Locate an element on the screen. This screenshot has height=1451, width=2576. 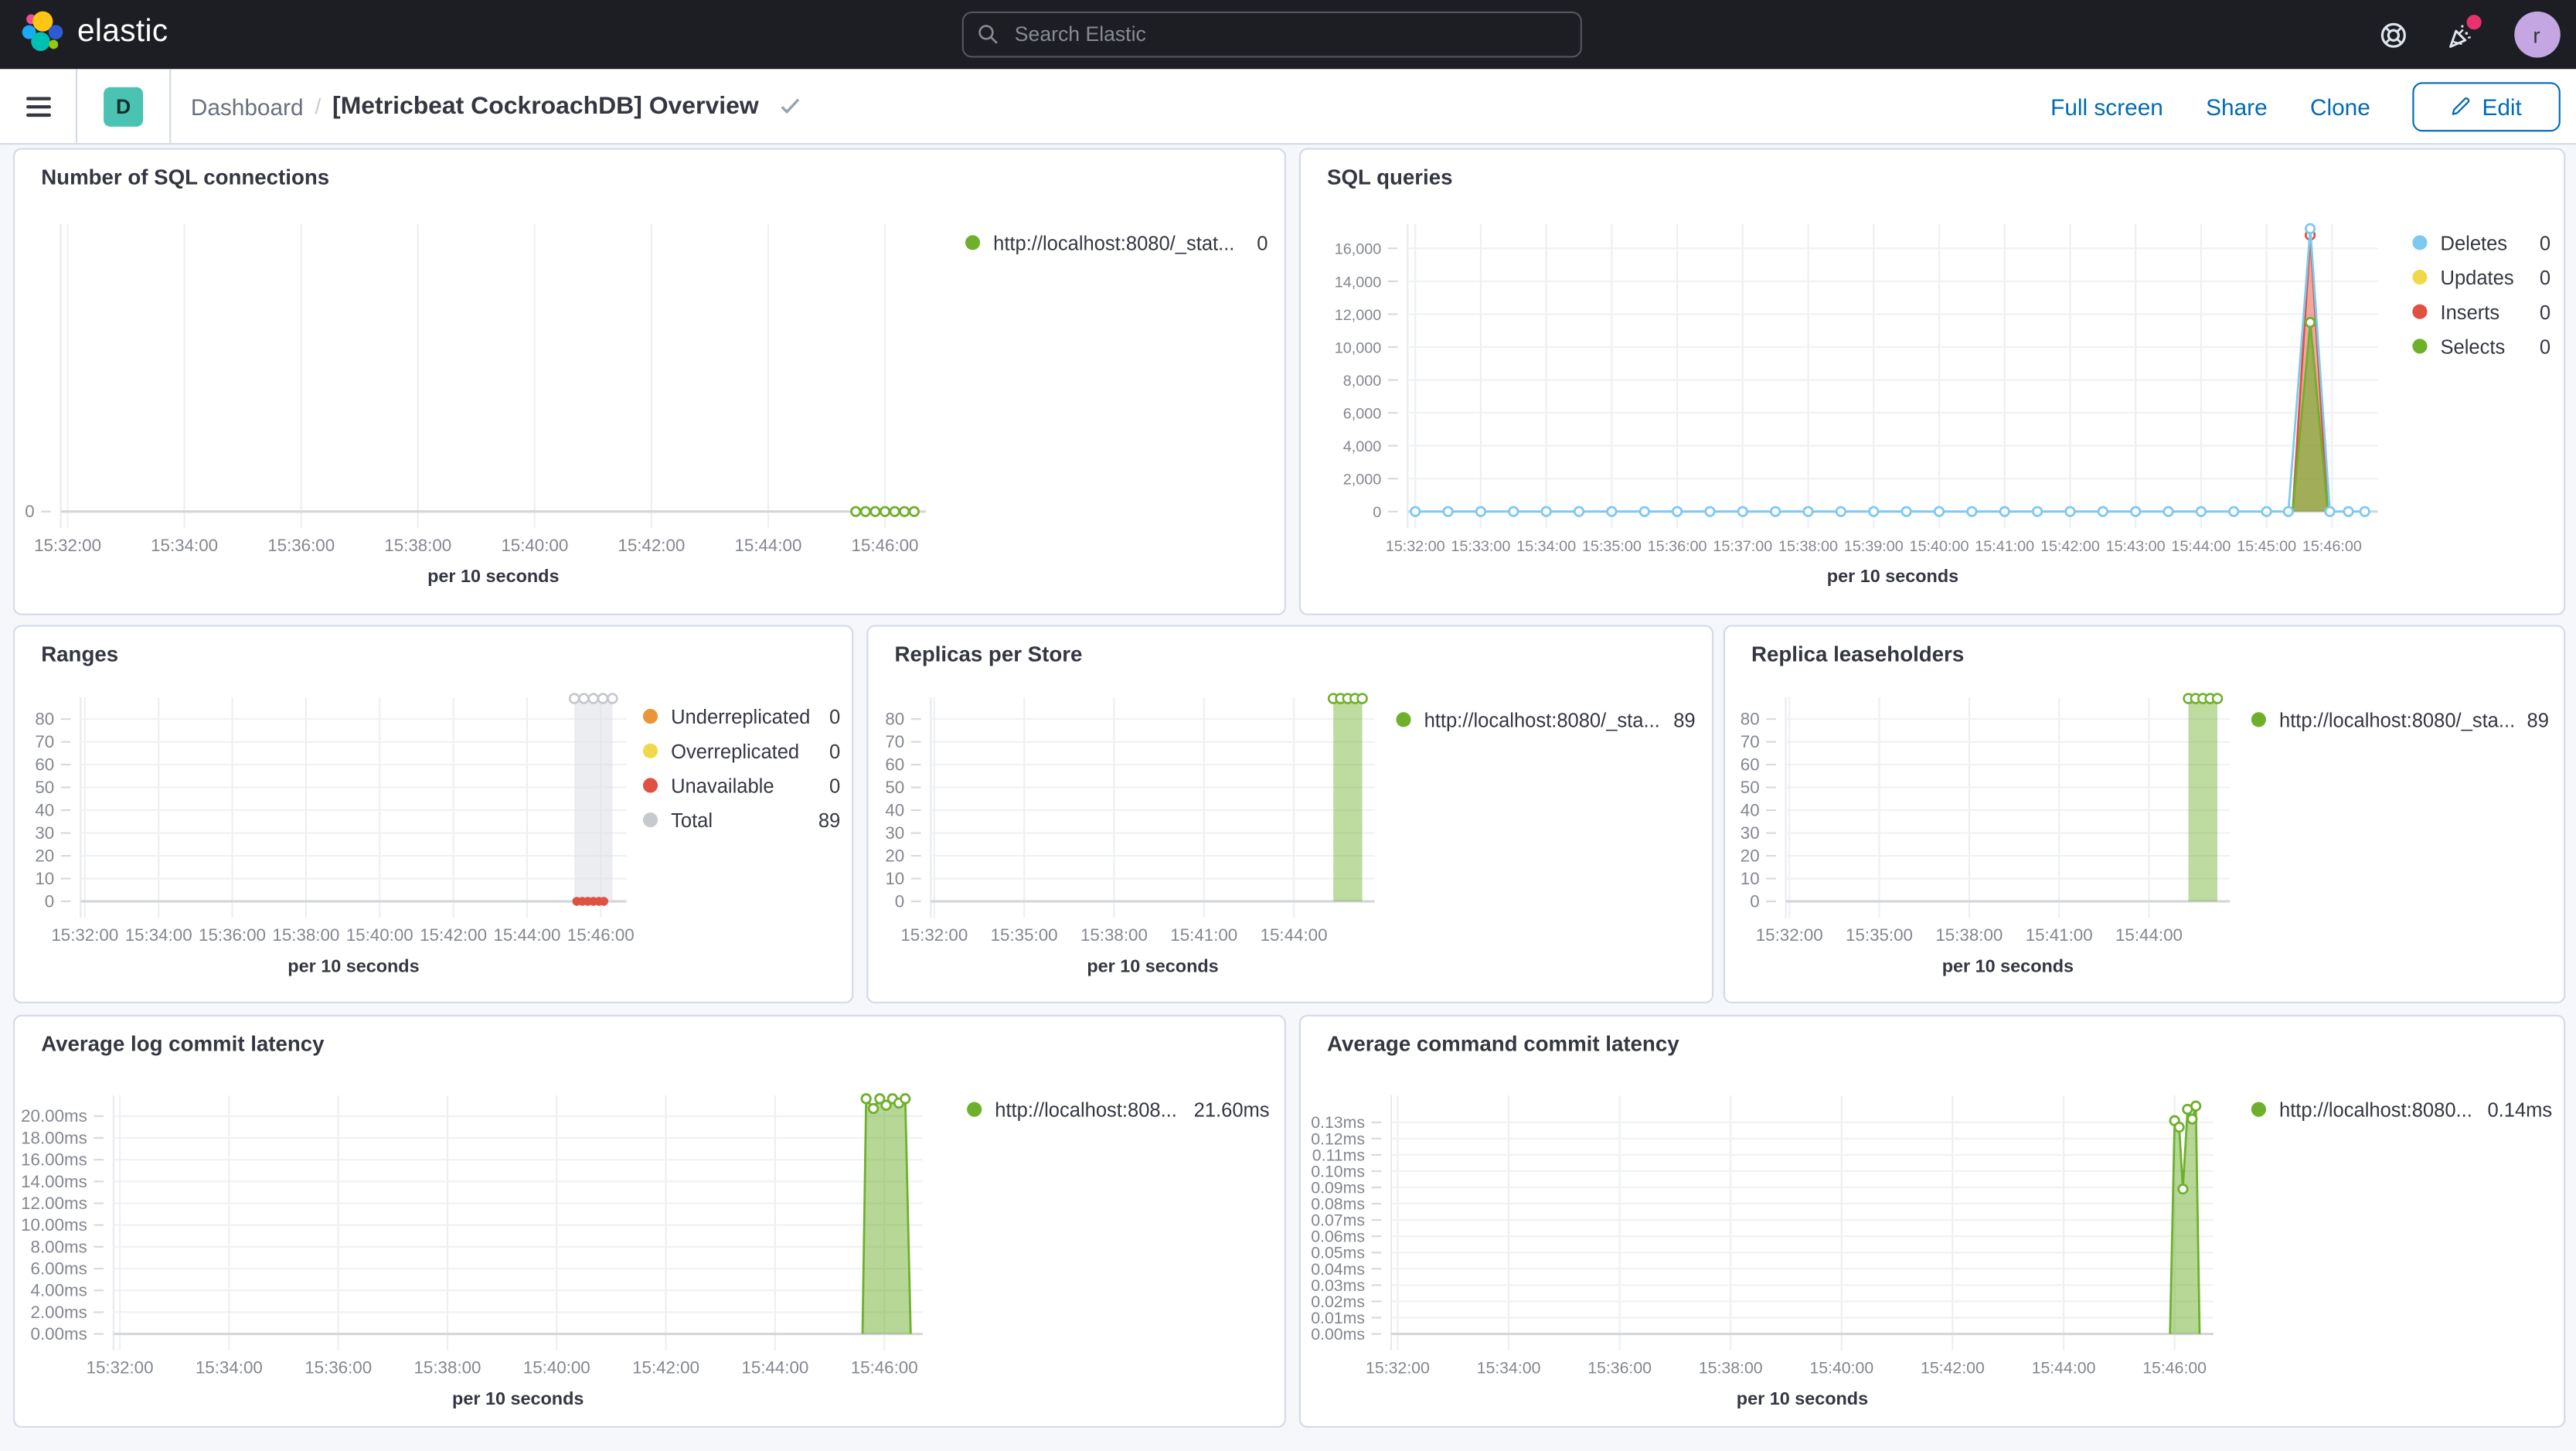
legend-item: Total 89 is located at coordinates (741, 820).